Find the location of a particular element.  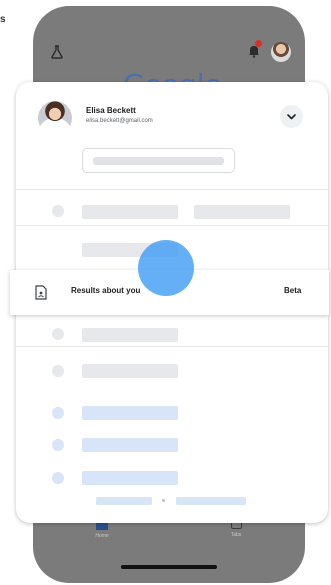

tap-indicator is located at coordinates (166, 268).